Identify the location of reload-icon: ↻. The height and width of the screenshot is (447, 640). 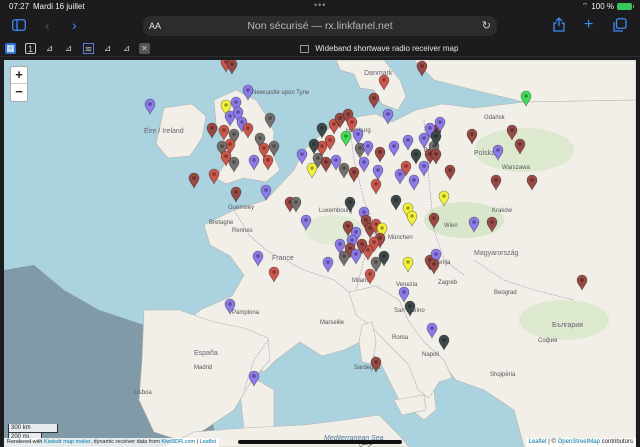
(486, 25).